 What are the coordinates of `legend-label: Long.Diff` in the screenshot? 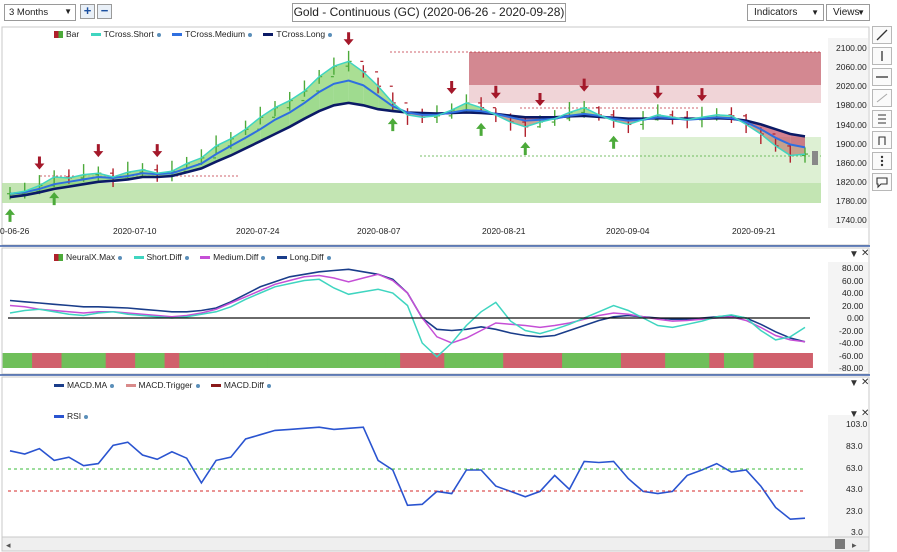 It's located at (306, 257).